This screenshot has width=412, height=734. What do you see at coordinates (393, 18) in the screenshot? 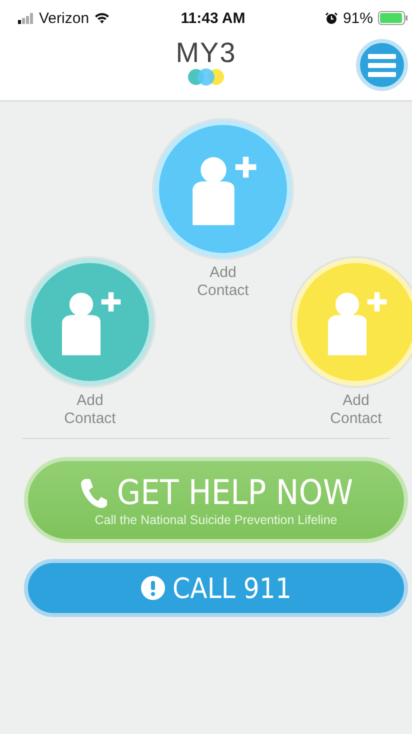
I see `battery-icon` at bounding box center [393, 18].